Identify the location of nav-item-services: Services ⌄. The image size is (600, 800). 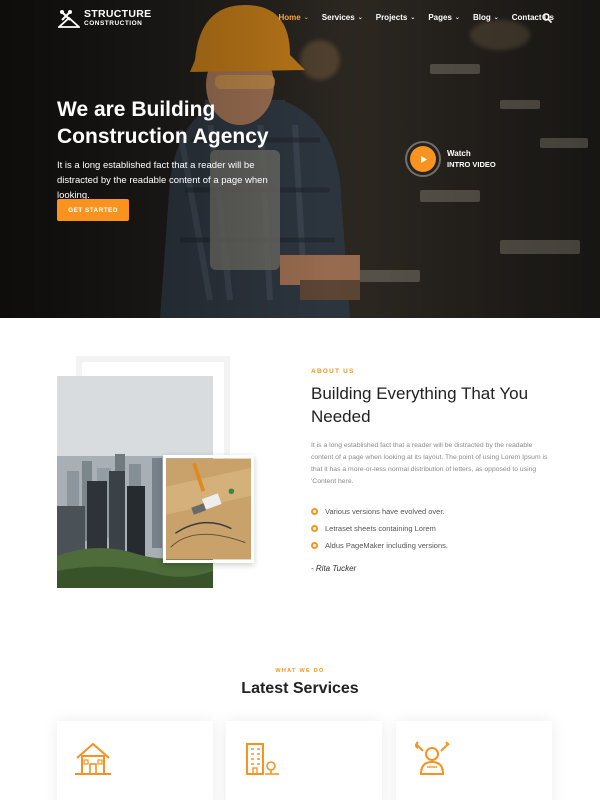
(342, 17).